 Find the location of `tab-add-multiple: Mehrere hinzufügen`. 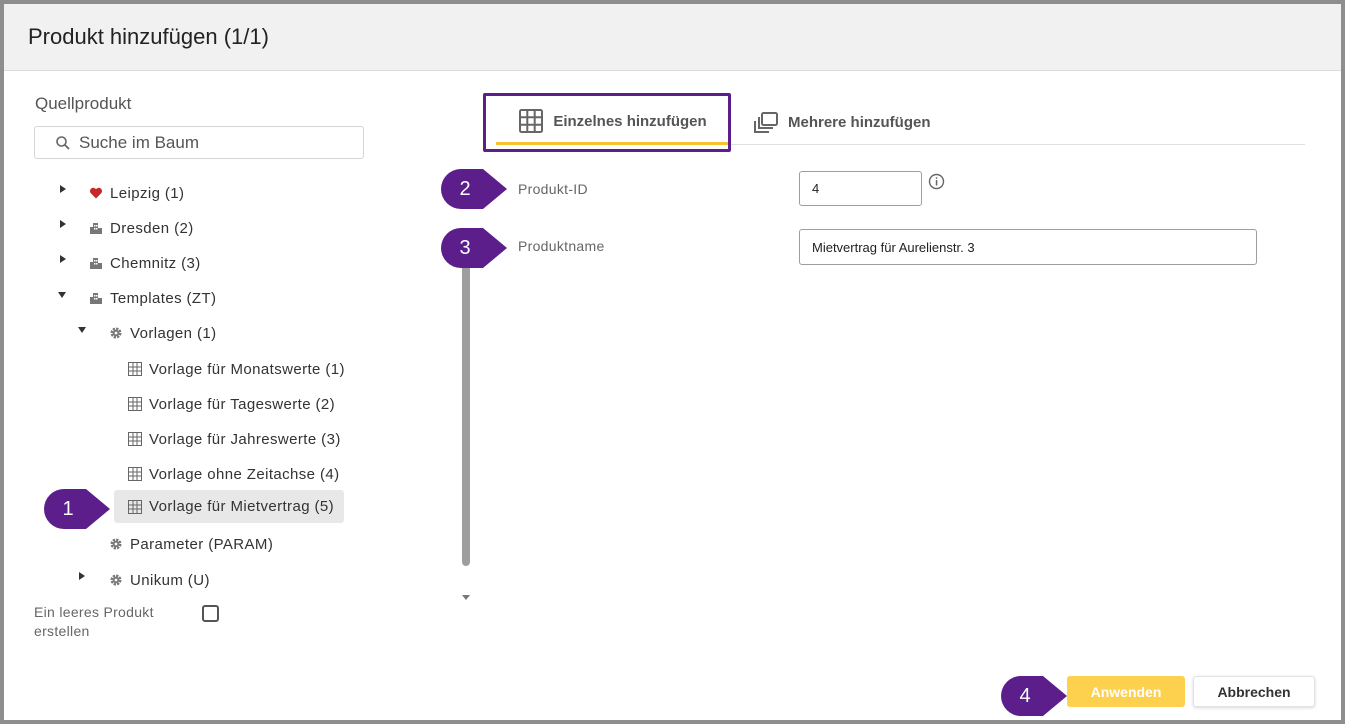

tab-add-multiple: Mehrere hinzufügen is located at coordinates (842, 122).